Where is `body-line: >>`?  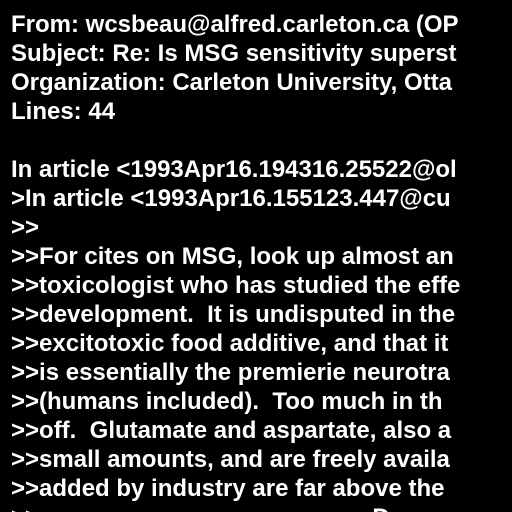
body-line: >> is located at coordinates (25, 227).